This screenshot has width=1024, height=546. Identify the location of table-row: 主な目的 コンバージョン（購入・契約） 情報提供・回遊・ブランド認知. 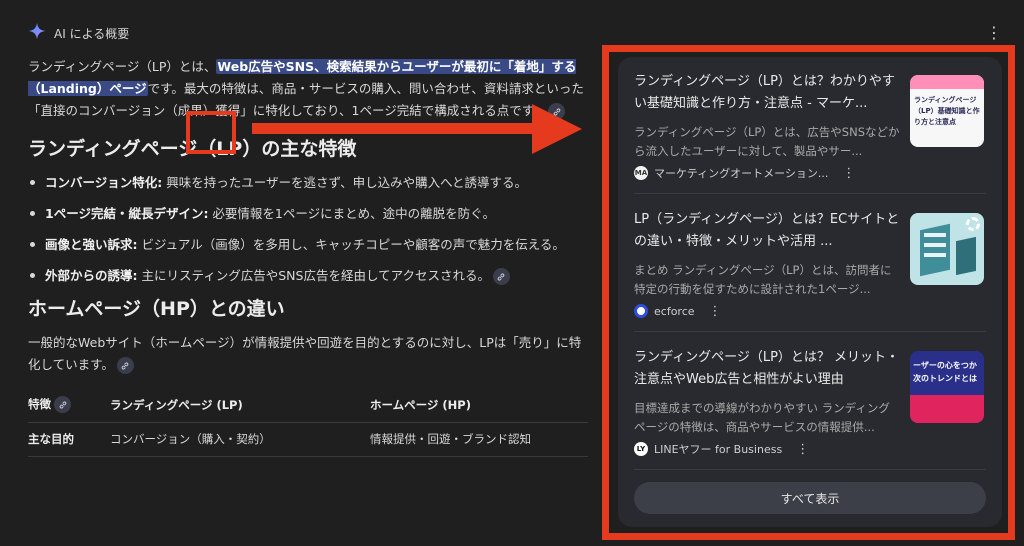
(308, 439).